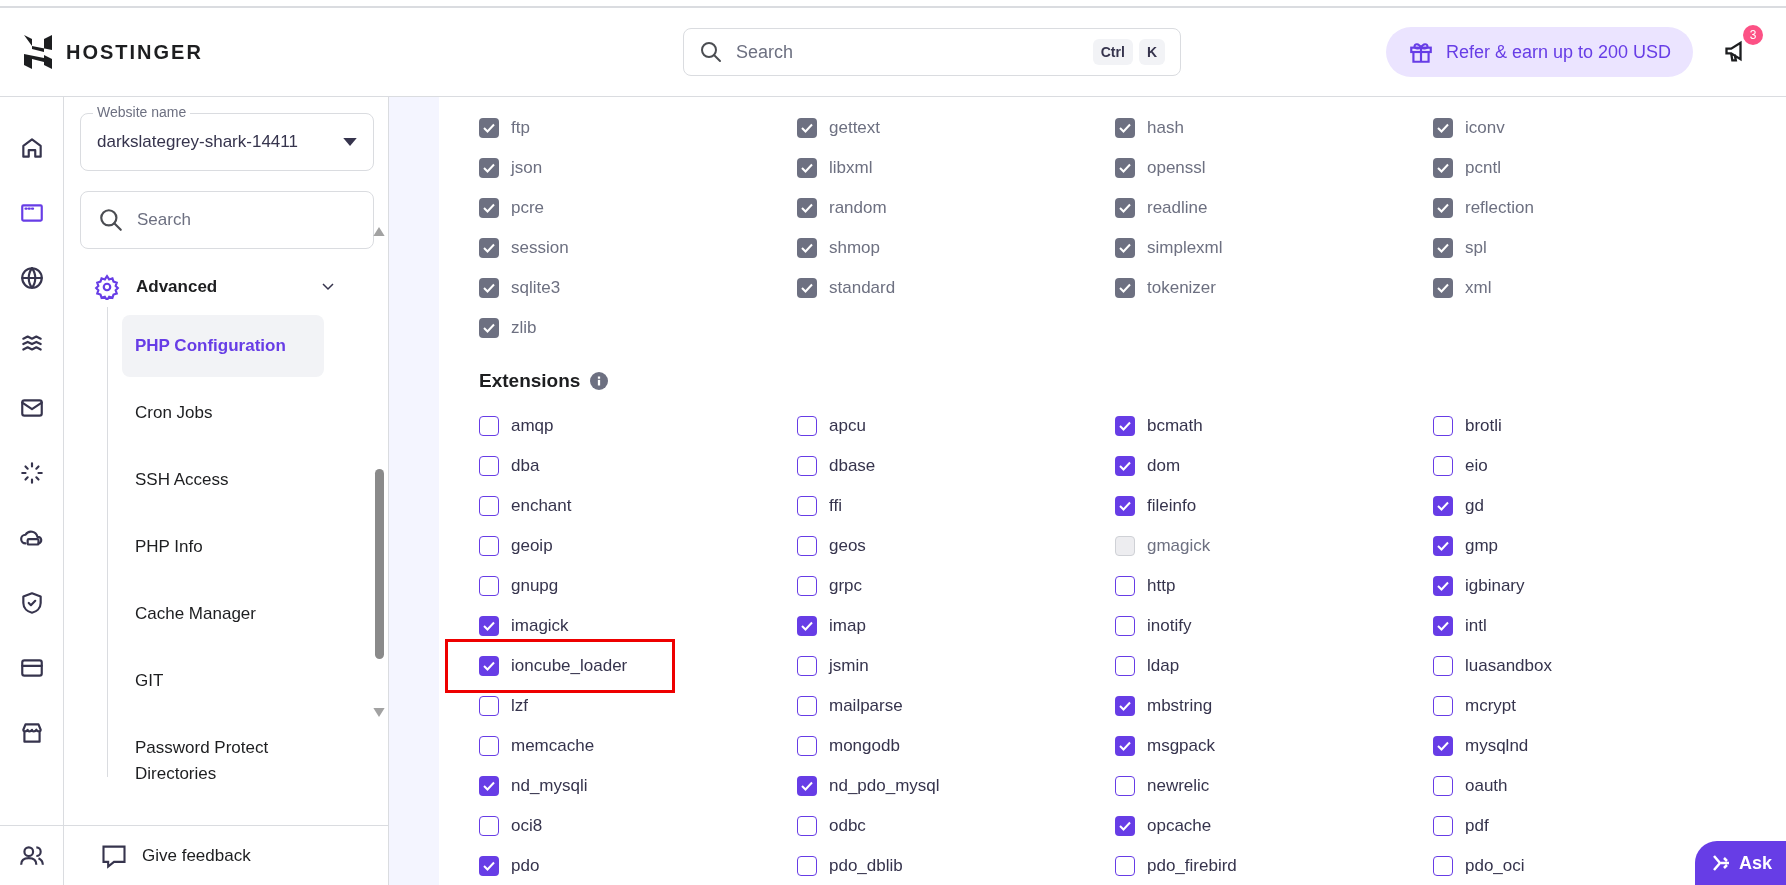 This screenshot has height=885, width=1786. What do you see at coordinates (1482, 546) in the screenshot?
I see `option-label: gmp` at bounding box center [1482, 546].